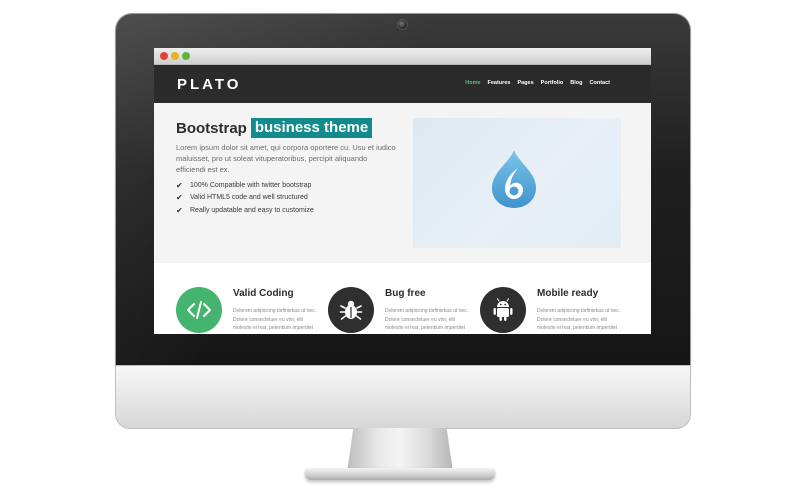 The image size is (800, 500). What do you see at coordinates (472, 83) in the screenshot?
I see `menu-item-home: Home` at bounding box center [472, 83].